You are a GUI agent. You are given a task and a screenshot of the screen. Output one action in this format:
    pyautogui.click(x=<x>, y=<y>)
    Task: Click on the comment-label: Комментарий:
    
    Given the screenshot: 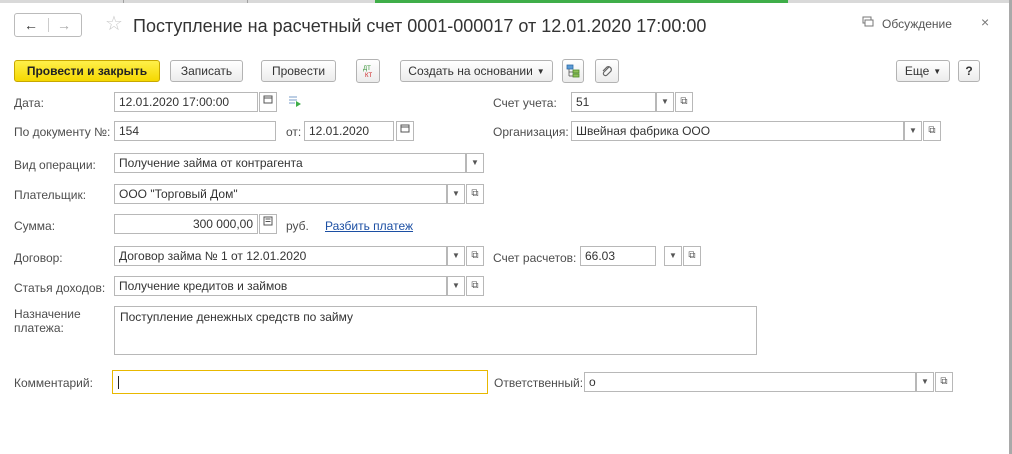 What is the action you would take?
    pyautogui.click(x=53, y=383)
    